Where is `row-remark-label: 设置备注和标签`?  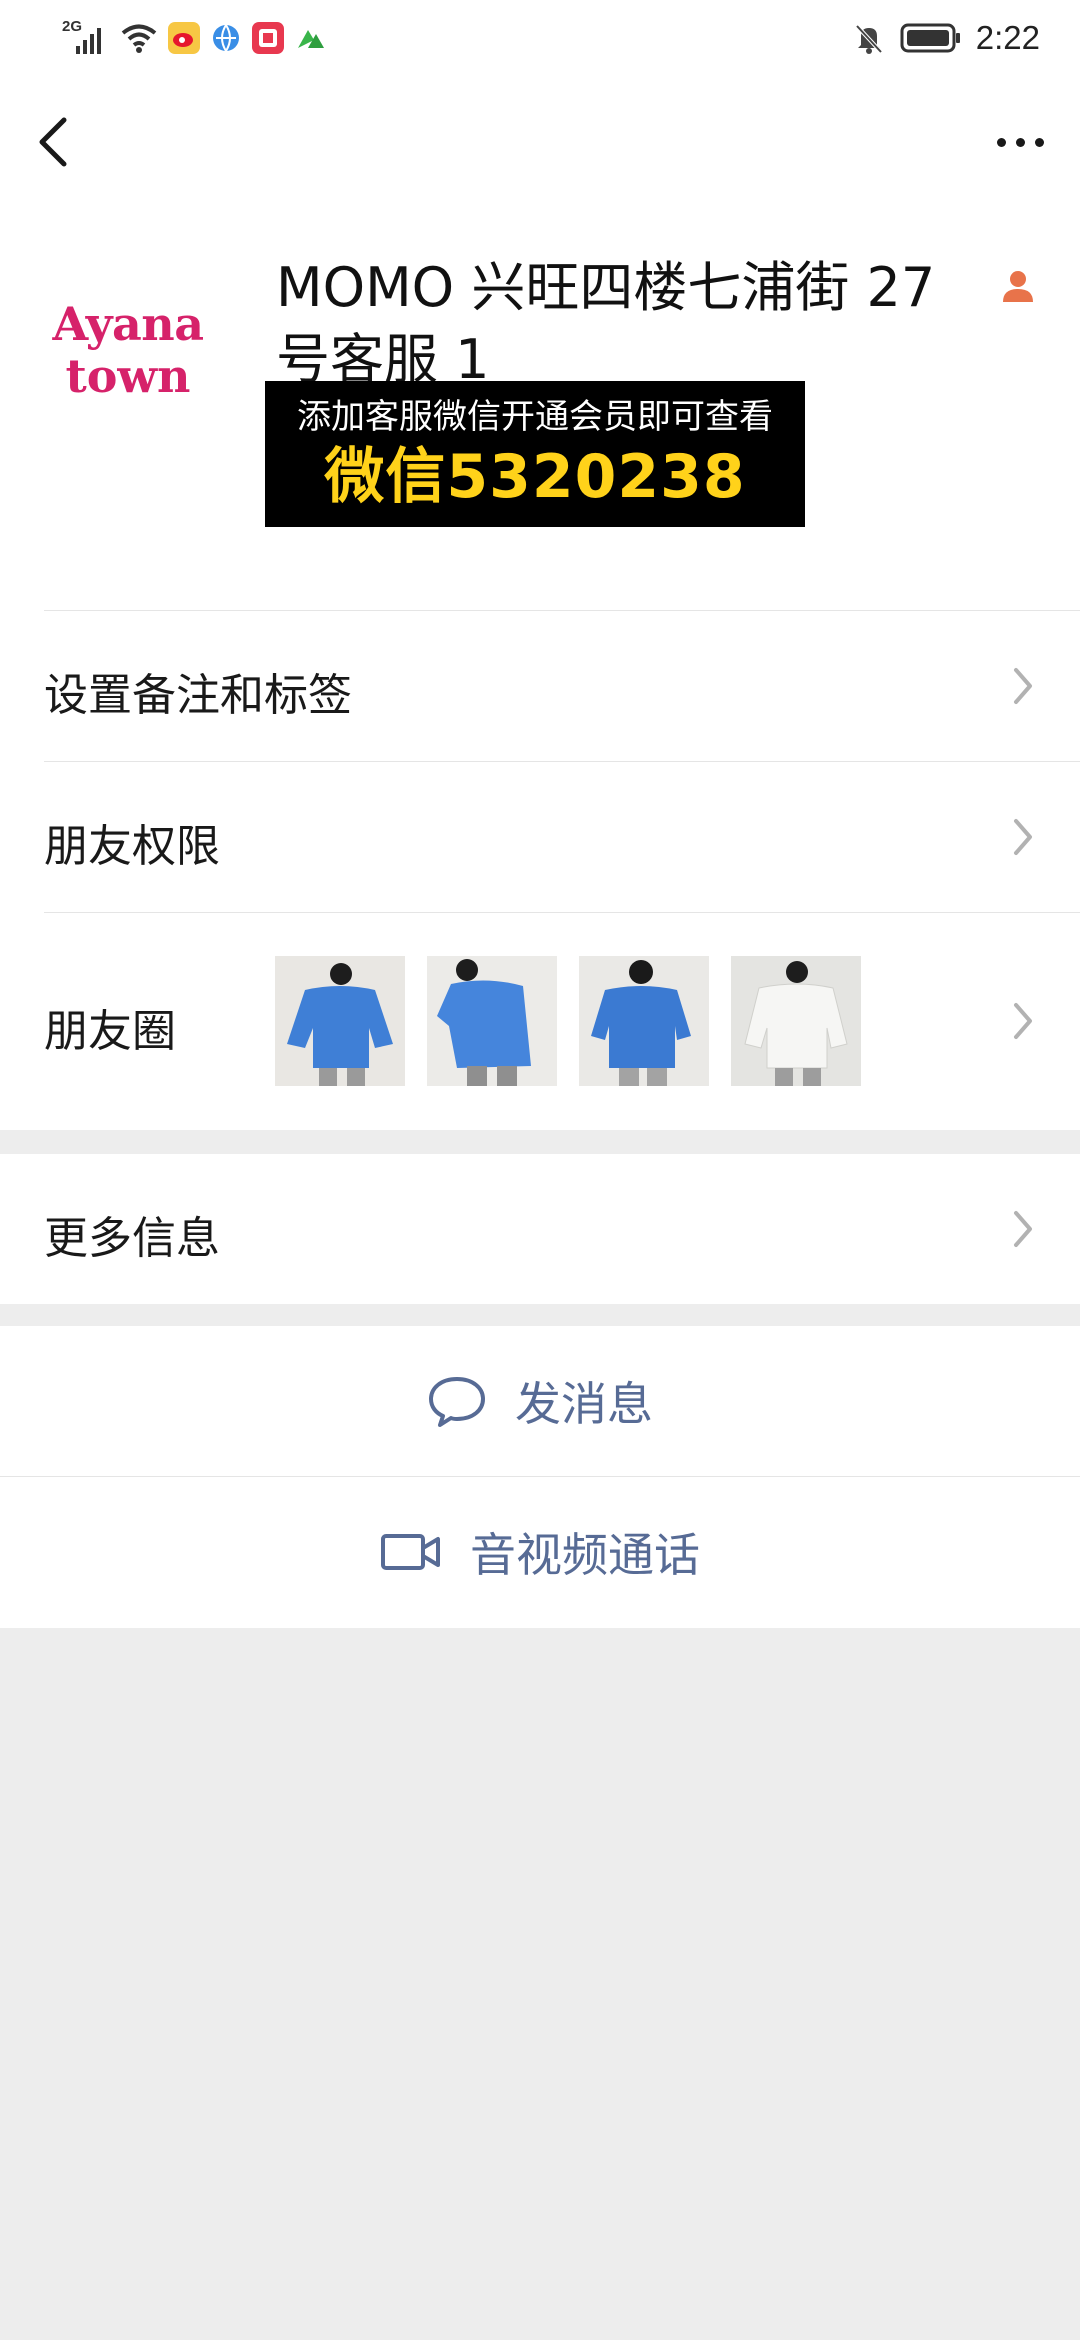 row-remark-label: 设置备注和标签 is located at coordinates (198, 695).